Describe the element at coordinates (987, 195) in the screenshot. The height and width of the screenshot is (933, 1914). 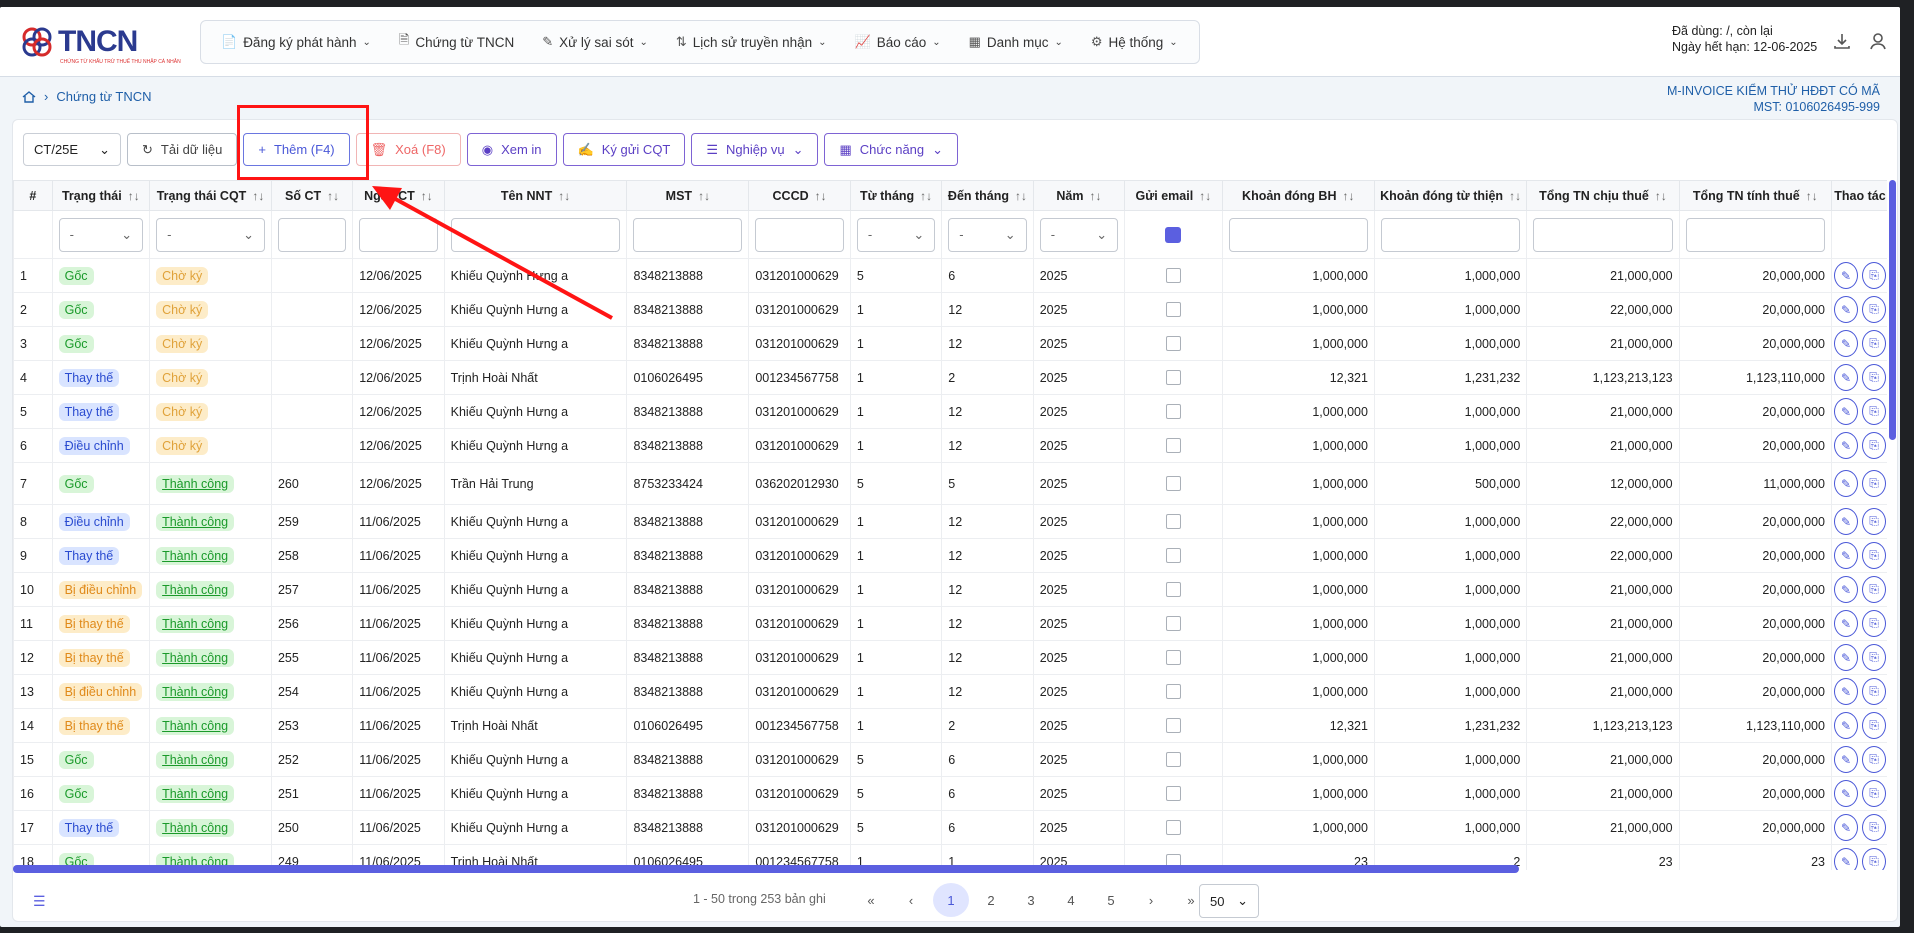
I see `column-header: Đến tháng ↑↓` at that location.